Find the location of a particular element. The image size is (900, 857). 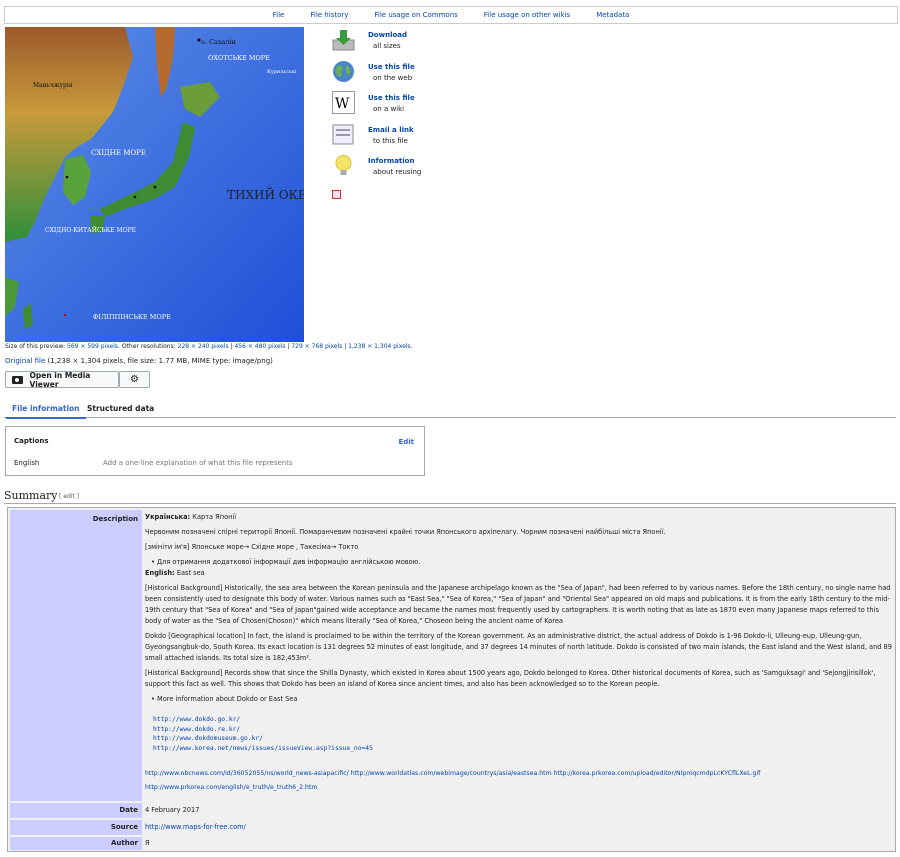

reuse-info-action: Information about reusing is located at coordinates (392, 170).